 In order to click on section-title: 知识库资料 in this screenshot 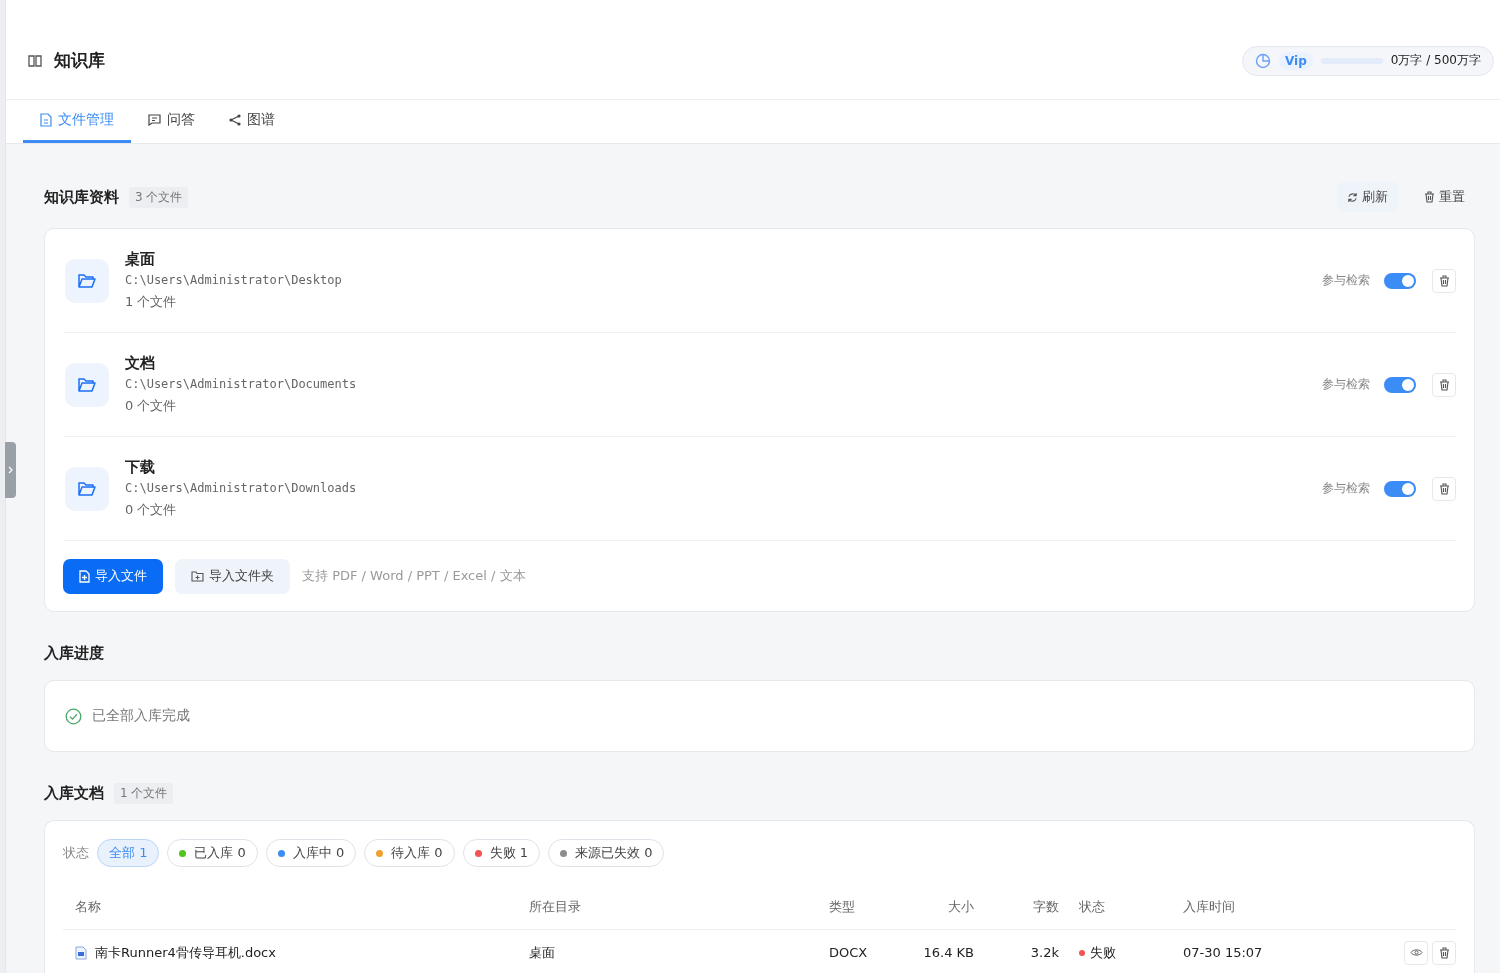, I will do `click(81, 197)`.